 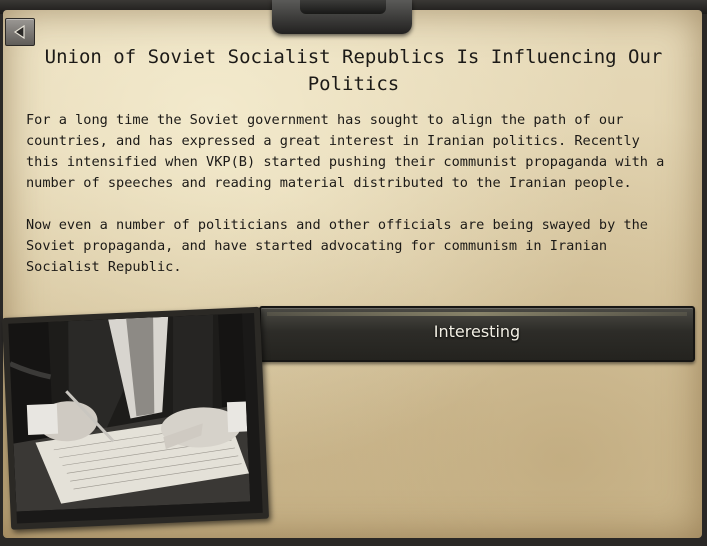 What do you see at coordinates (129, 412) in the screenshot?
I see `signing-document-photo` at bounding box center [129, 412].